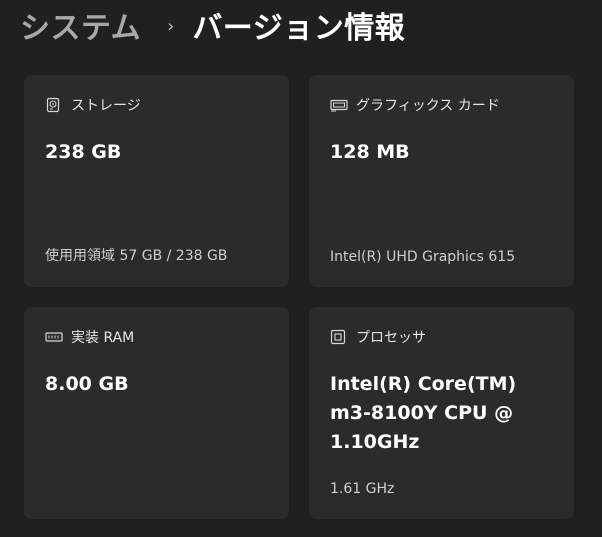 The height and width of the screenshot is (537, 602). I want to click on ram-card-header: 実装 RAM, so click(89, 337).